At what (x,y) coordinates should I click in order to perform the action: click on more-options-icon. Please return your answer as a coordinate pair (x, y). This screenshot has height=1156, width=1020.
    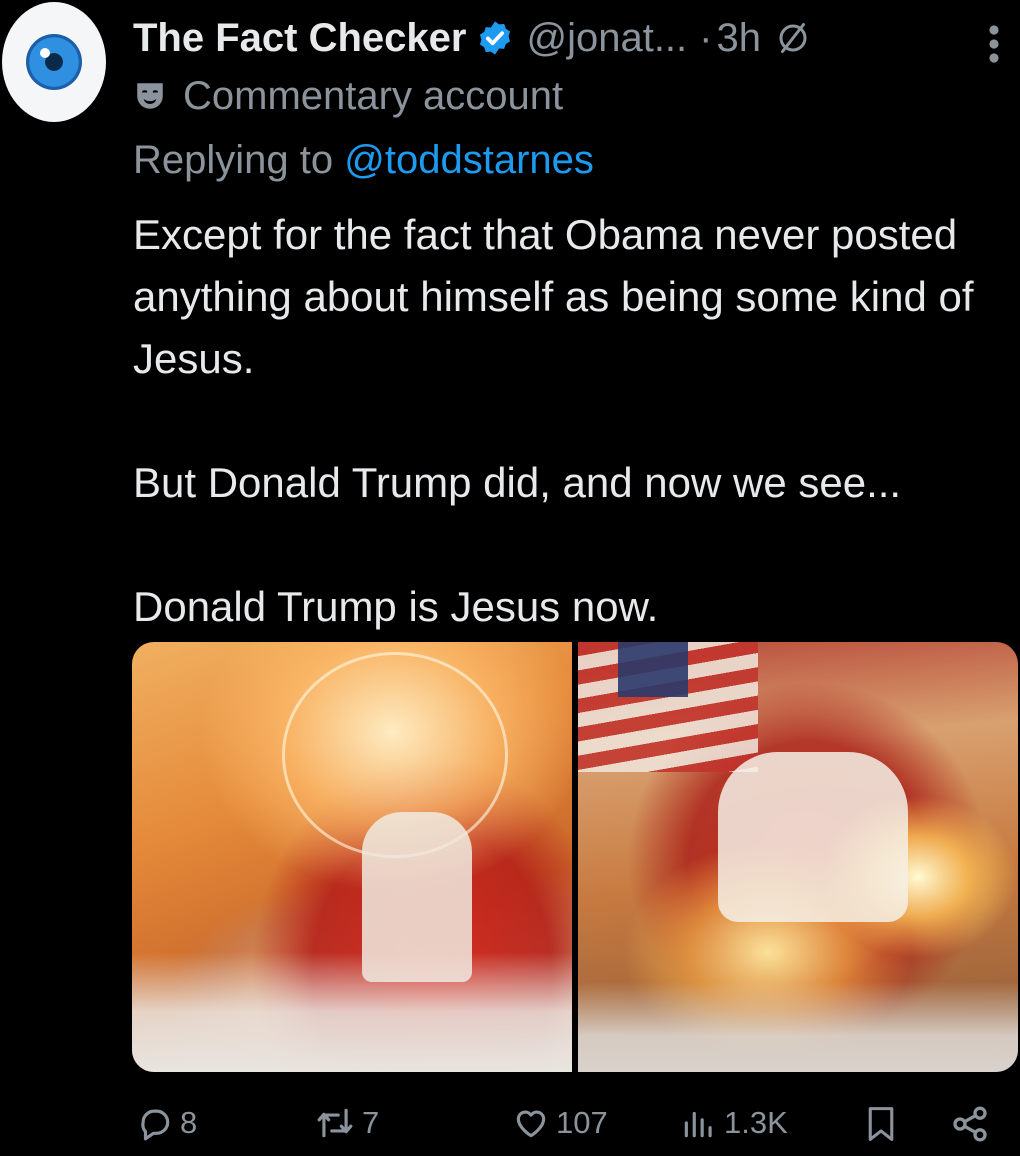
    Looking at the image, I should click on (994, 44).